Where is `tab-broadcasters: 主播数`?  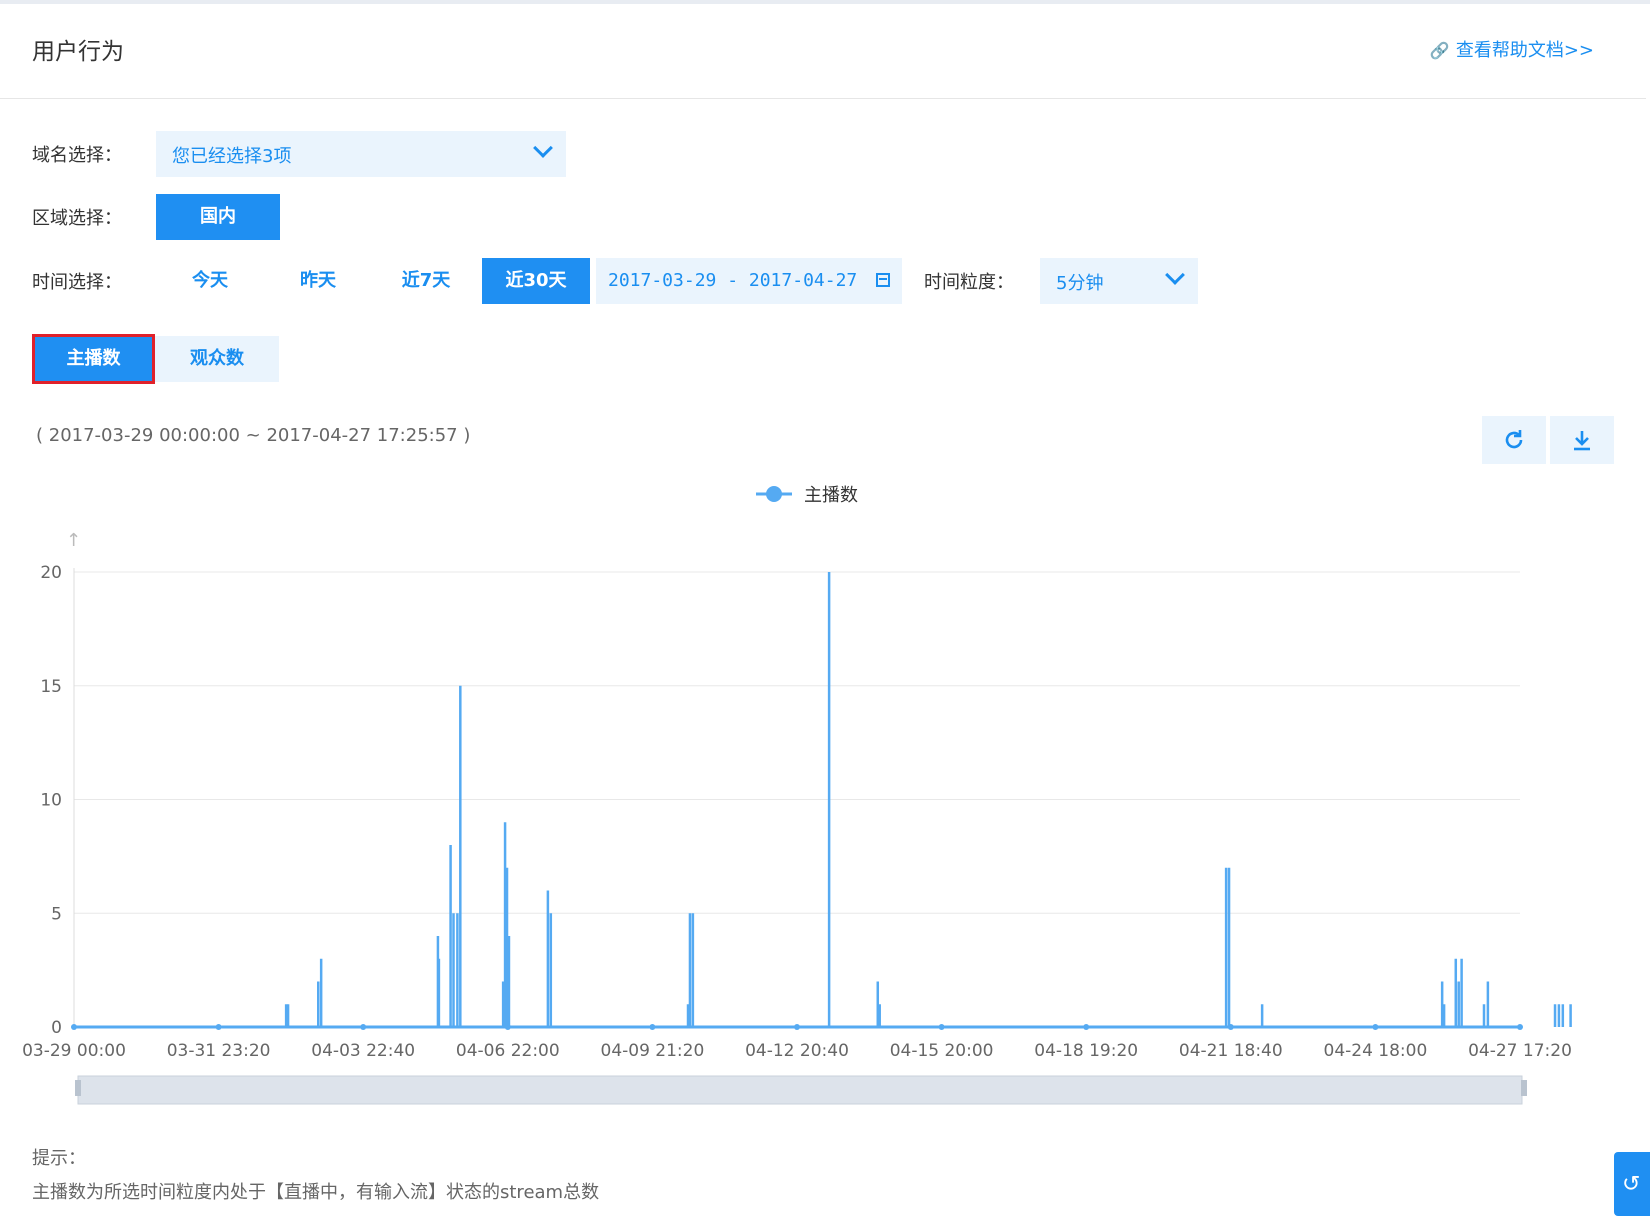 tab-broadcasters: 主播数 is located at coordinates (93, 359).